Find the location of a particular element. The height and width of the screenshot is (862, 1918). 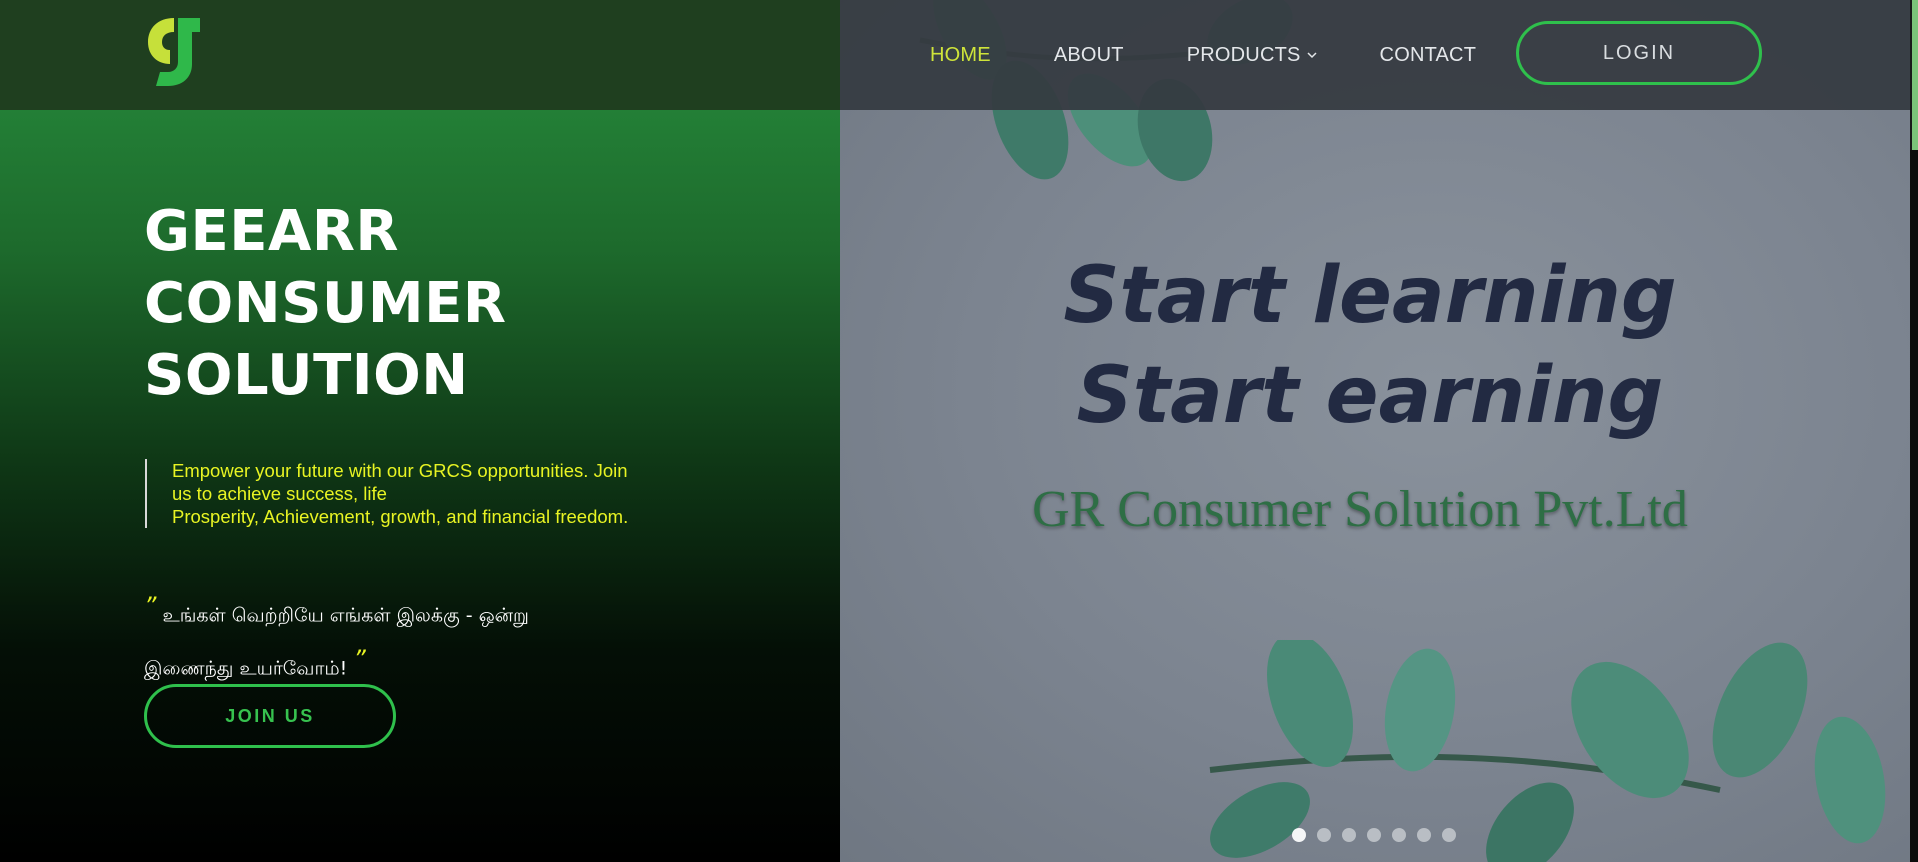

join-us-button: JOIN US is located at coordinates (270, 716).